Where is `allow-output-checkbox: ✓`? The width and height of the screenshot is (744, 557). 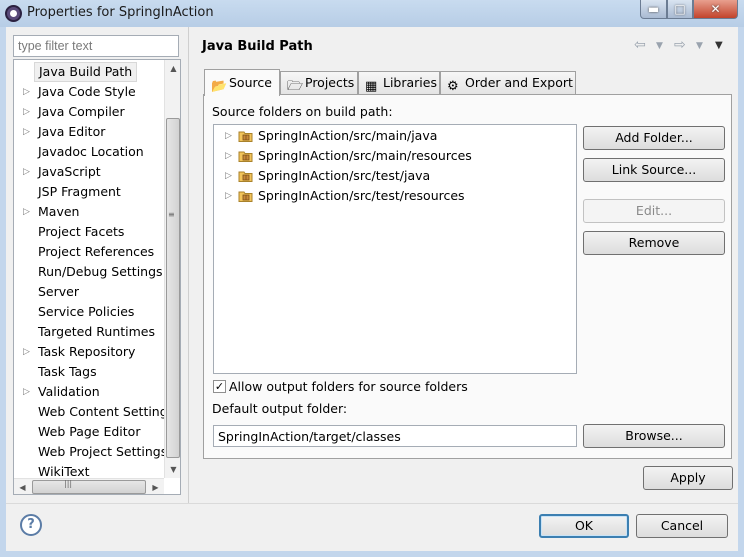
allow-output-checkbox: ✓ is located at coordinates (219, 386).